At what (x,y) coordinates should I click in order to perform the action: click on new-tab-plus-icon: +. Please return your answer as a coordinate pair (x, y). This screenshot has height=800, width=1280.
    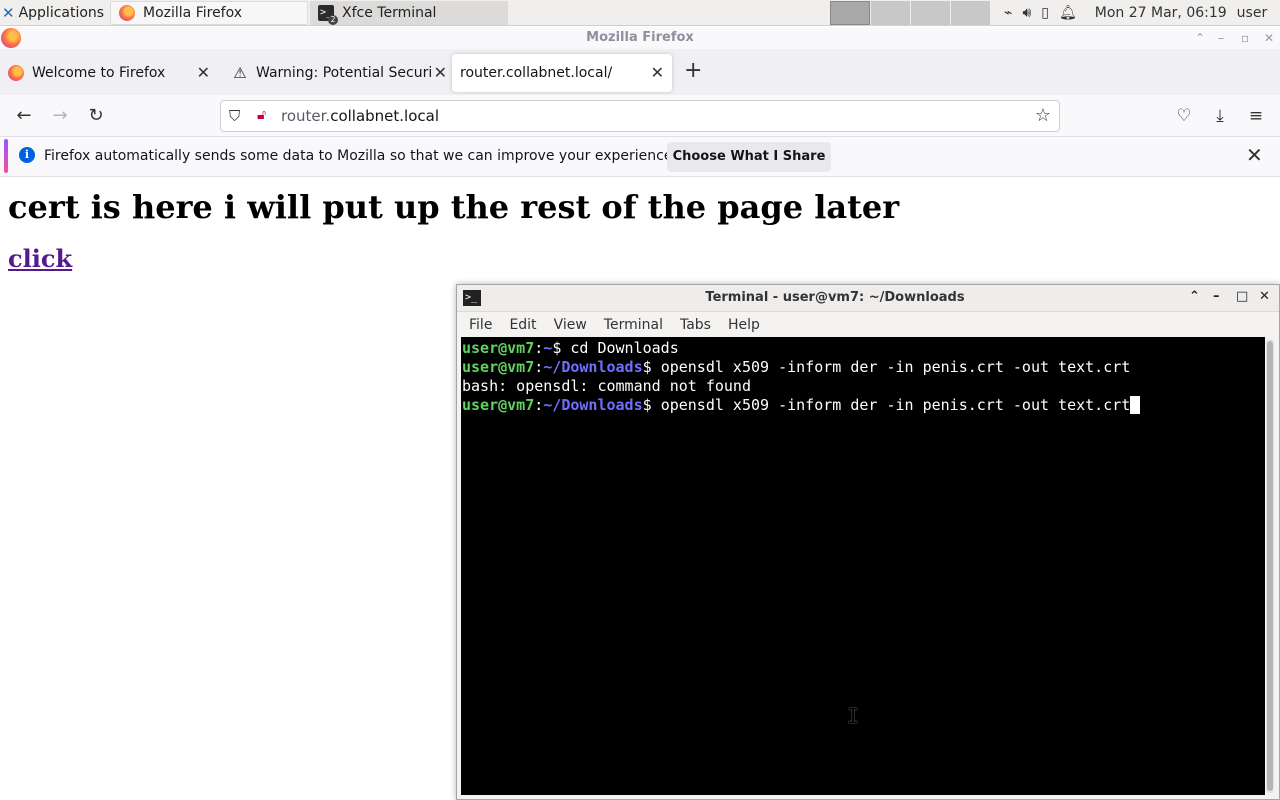
    Looking at the image, I should click on (693, 71).